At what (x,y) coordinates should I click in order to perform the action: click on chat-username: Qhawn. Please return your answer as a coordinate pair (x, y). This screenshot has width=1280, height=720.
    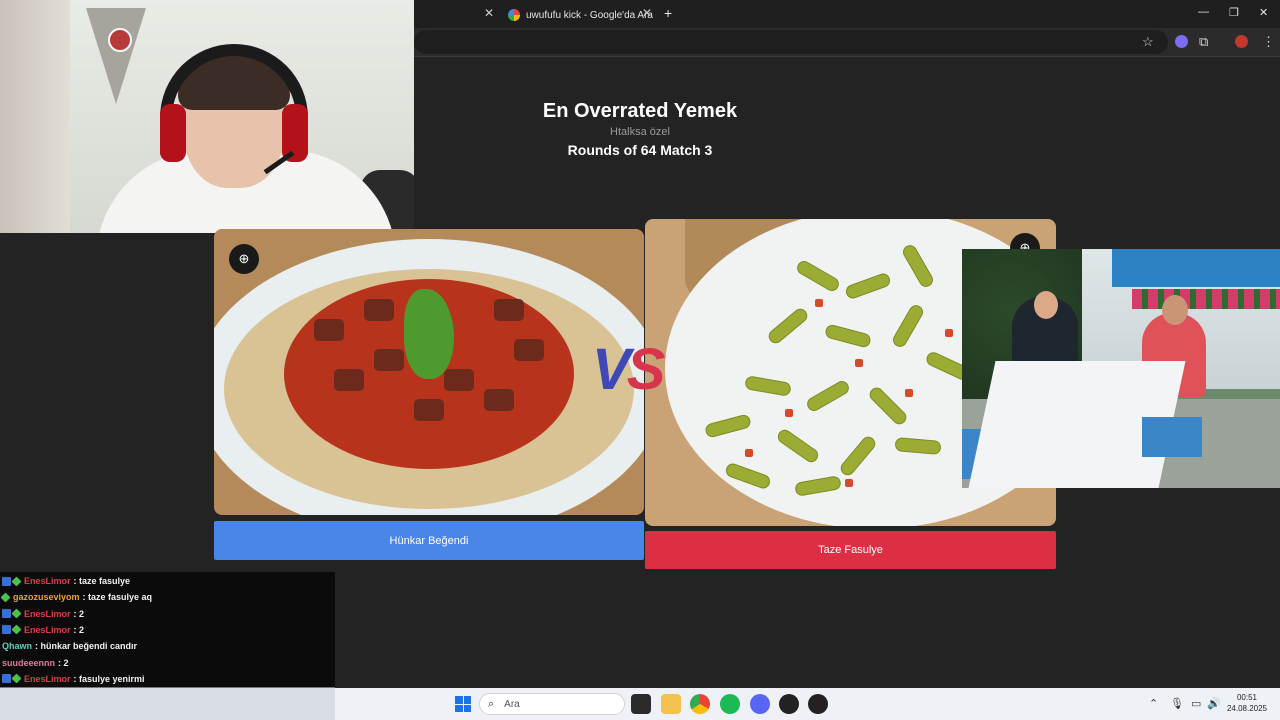
    Looking at the image, I should click on (17, 646).